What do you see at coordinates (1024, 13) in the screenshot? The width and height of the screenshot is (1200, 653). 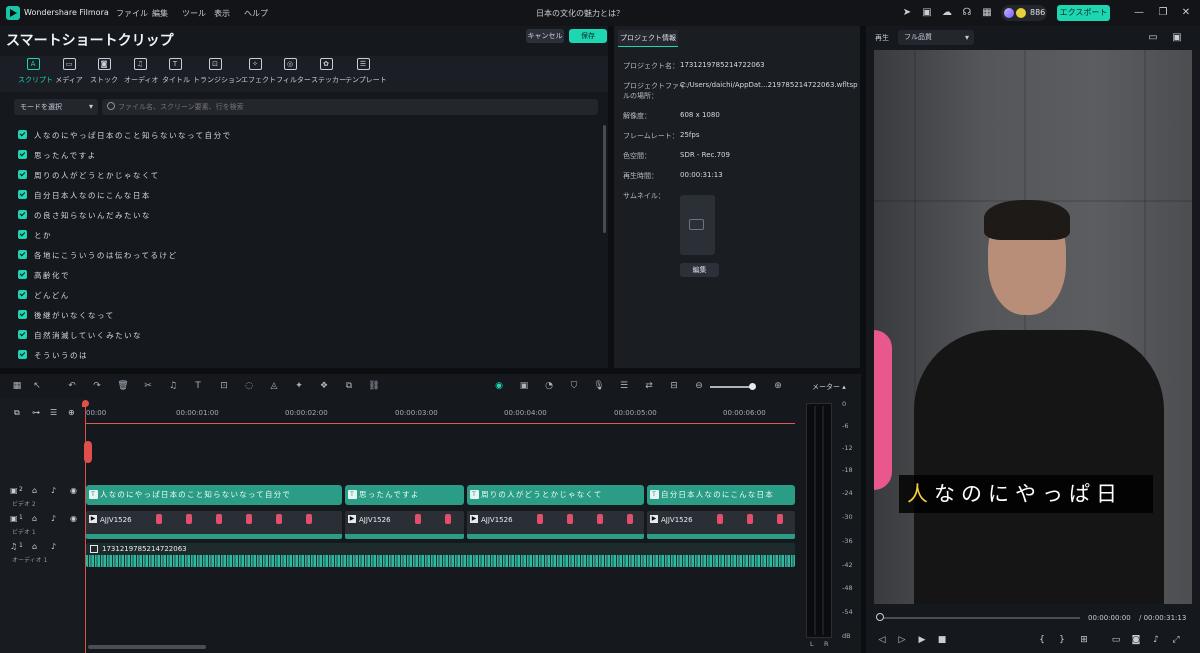 I see `credits-badge: 886` at bounding box center [1024, 13].